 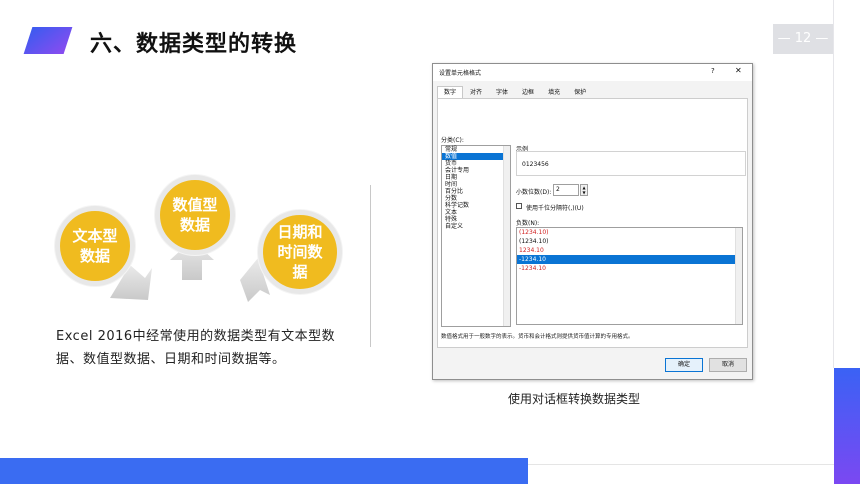 What do you see at coordinates (528, 92) in the screenshot?
I see `tab-border: 边框` at bounding box center [528, 92].